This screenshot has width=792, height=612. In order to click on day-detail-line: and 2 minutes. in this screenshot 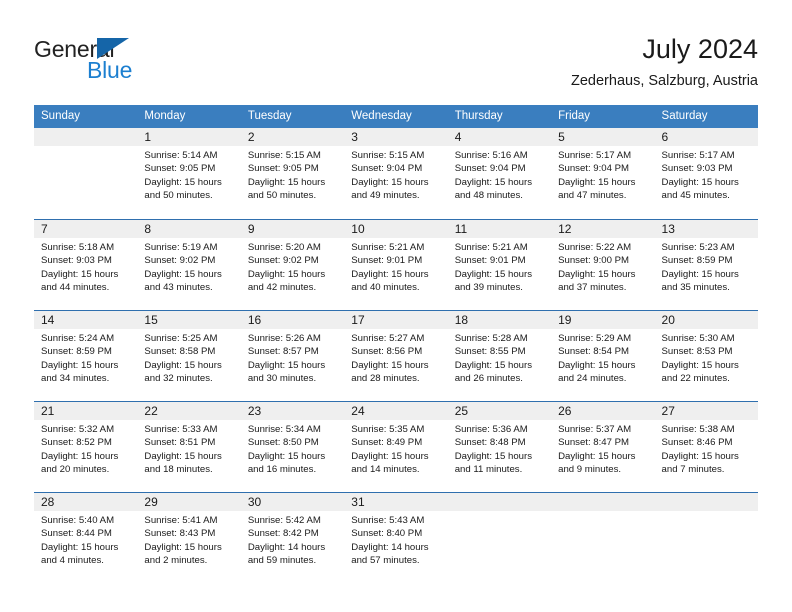, I will do `click(176, 560)`.